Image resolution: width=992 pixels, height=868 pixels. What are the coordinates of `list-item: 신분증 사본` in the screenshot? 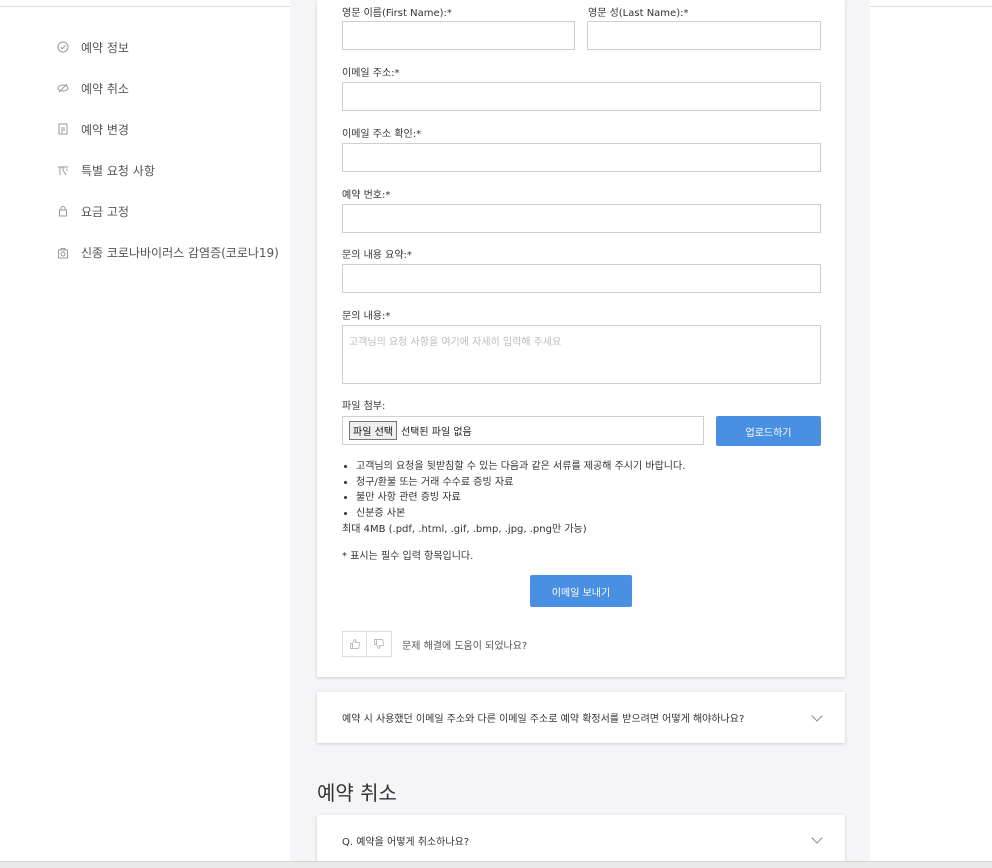 It's located at (520, 514).